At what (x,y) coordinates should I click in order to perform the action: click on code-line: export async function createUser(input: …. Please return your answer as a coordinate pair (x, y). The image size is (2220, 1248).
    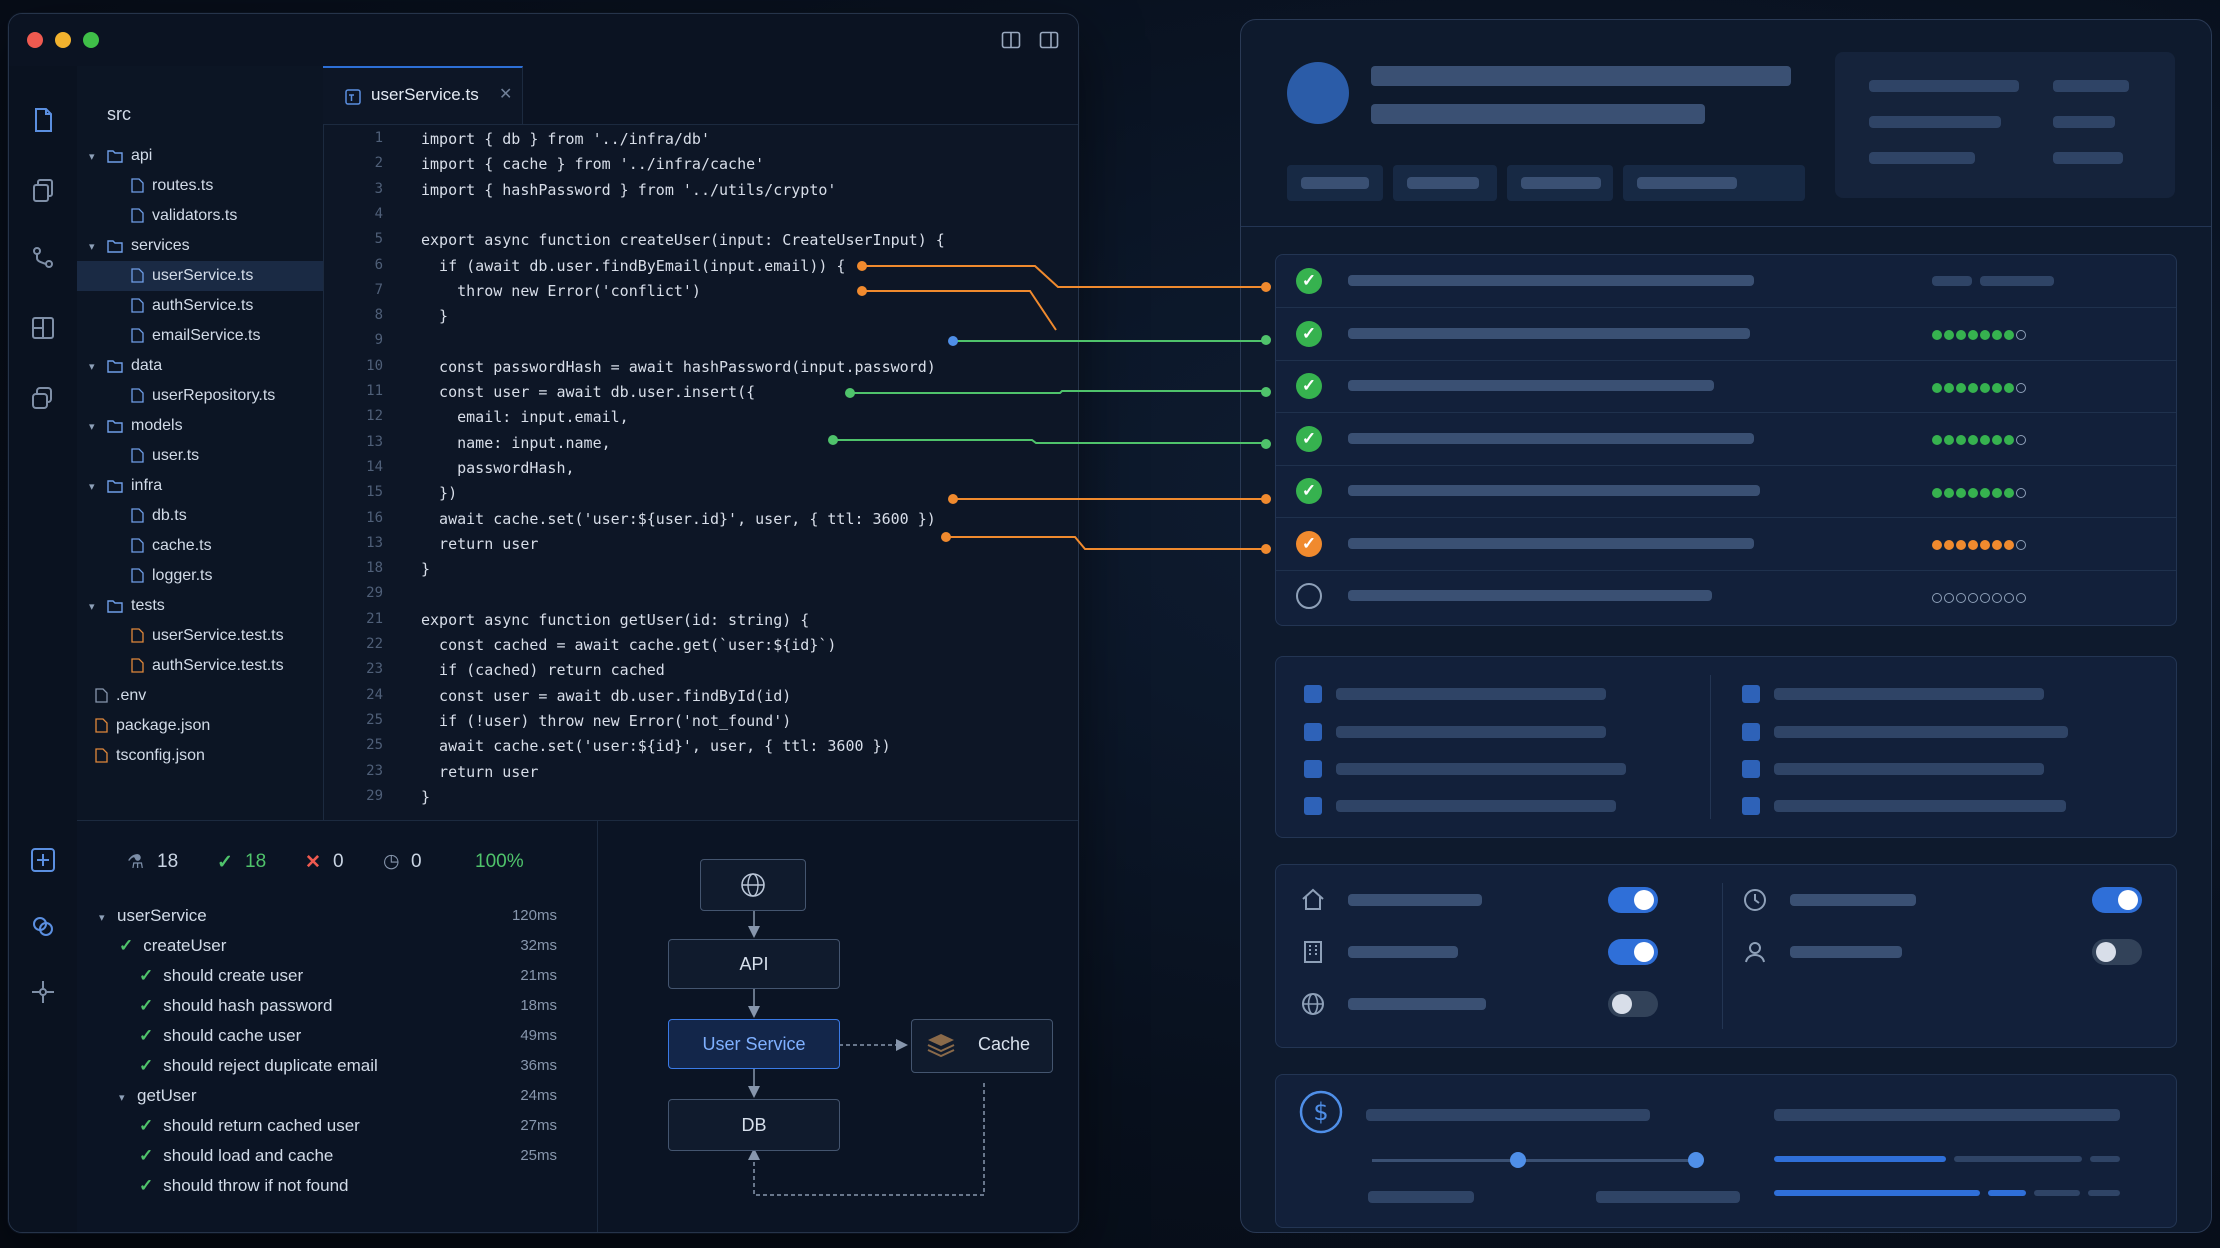
    Looking at the image, I should click on (683, 240).